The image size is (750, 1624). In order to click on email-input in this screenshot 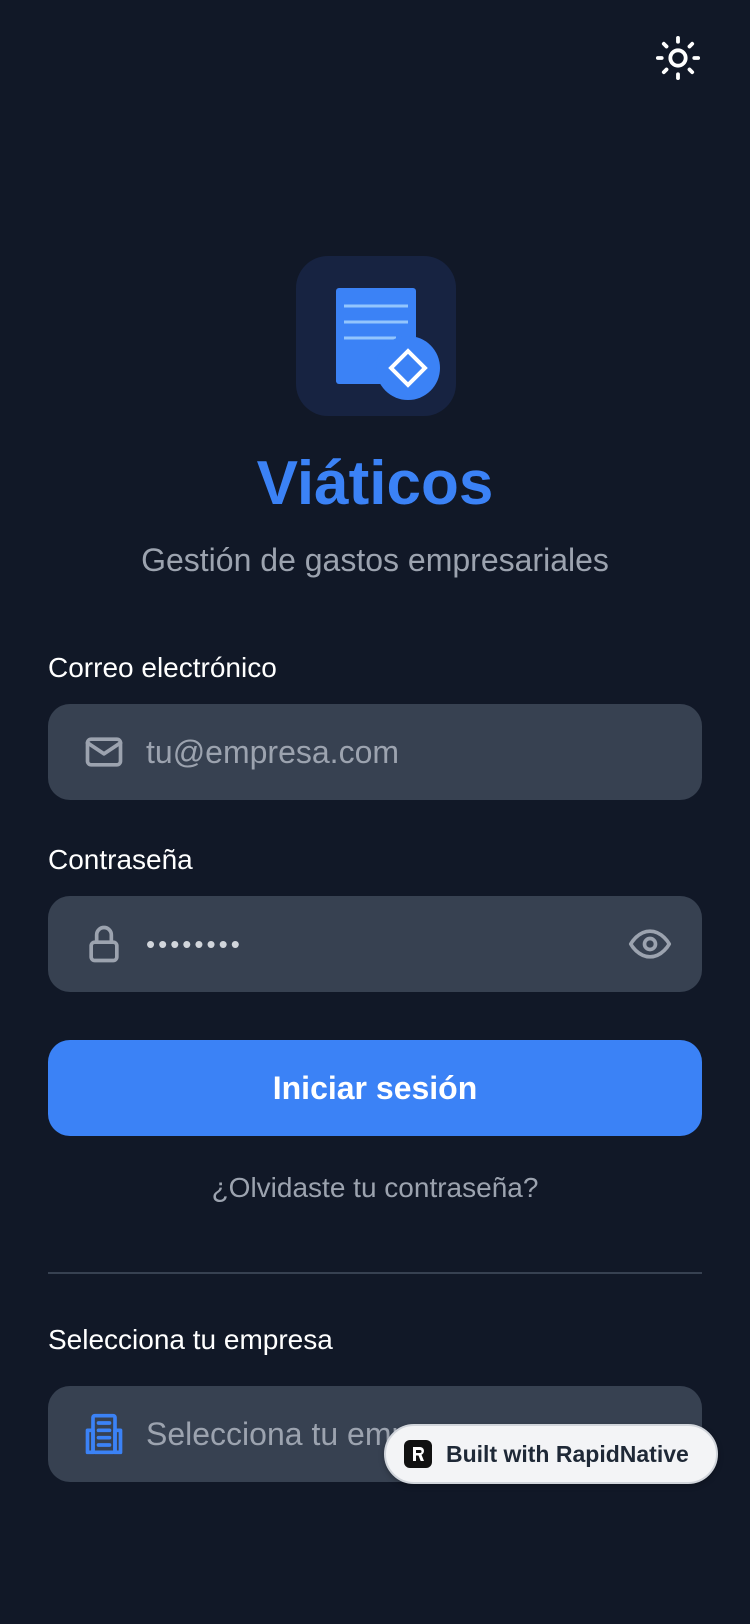, I will do `click(396, 752)`.